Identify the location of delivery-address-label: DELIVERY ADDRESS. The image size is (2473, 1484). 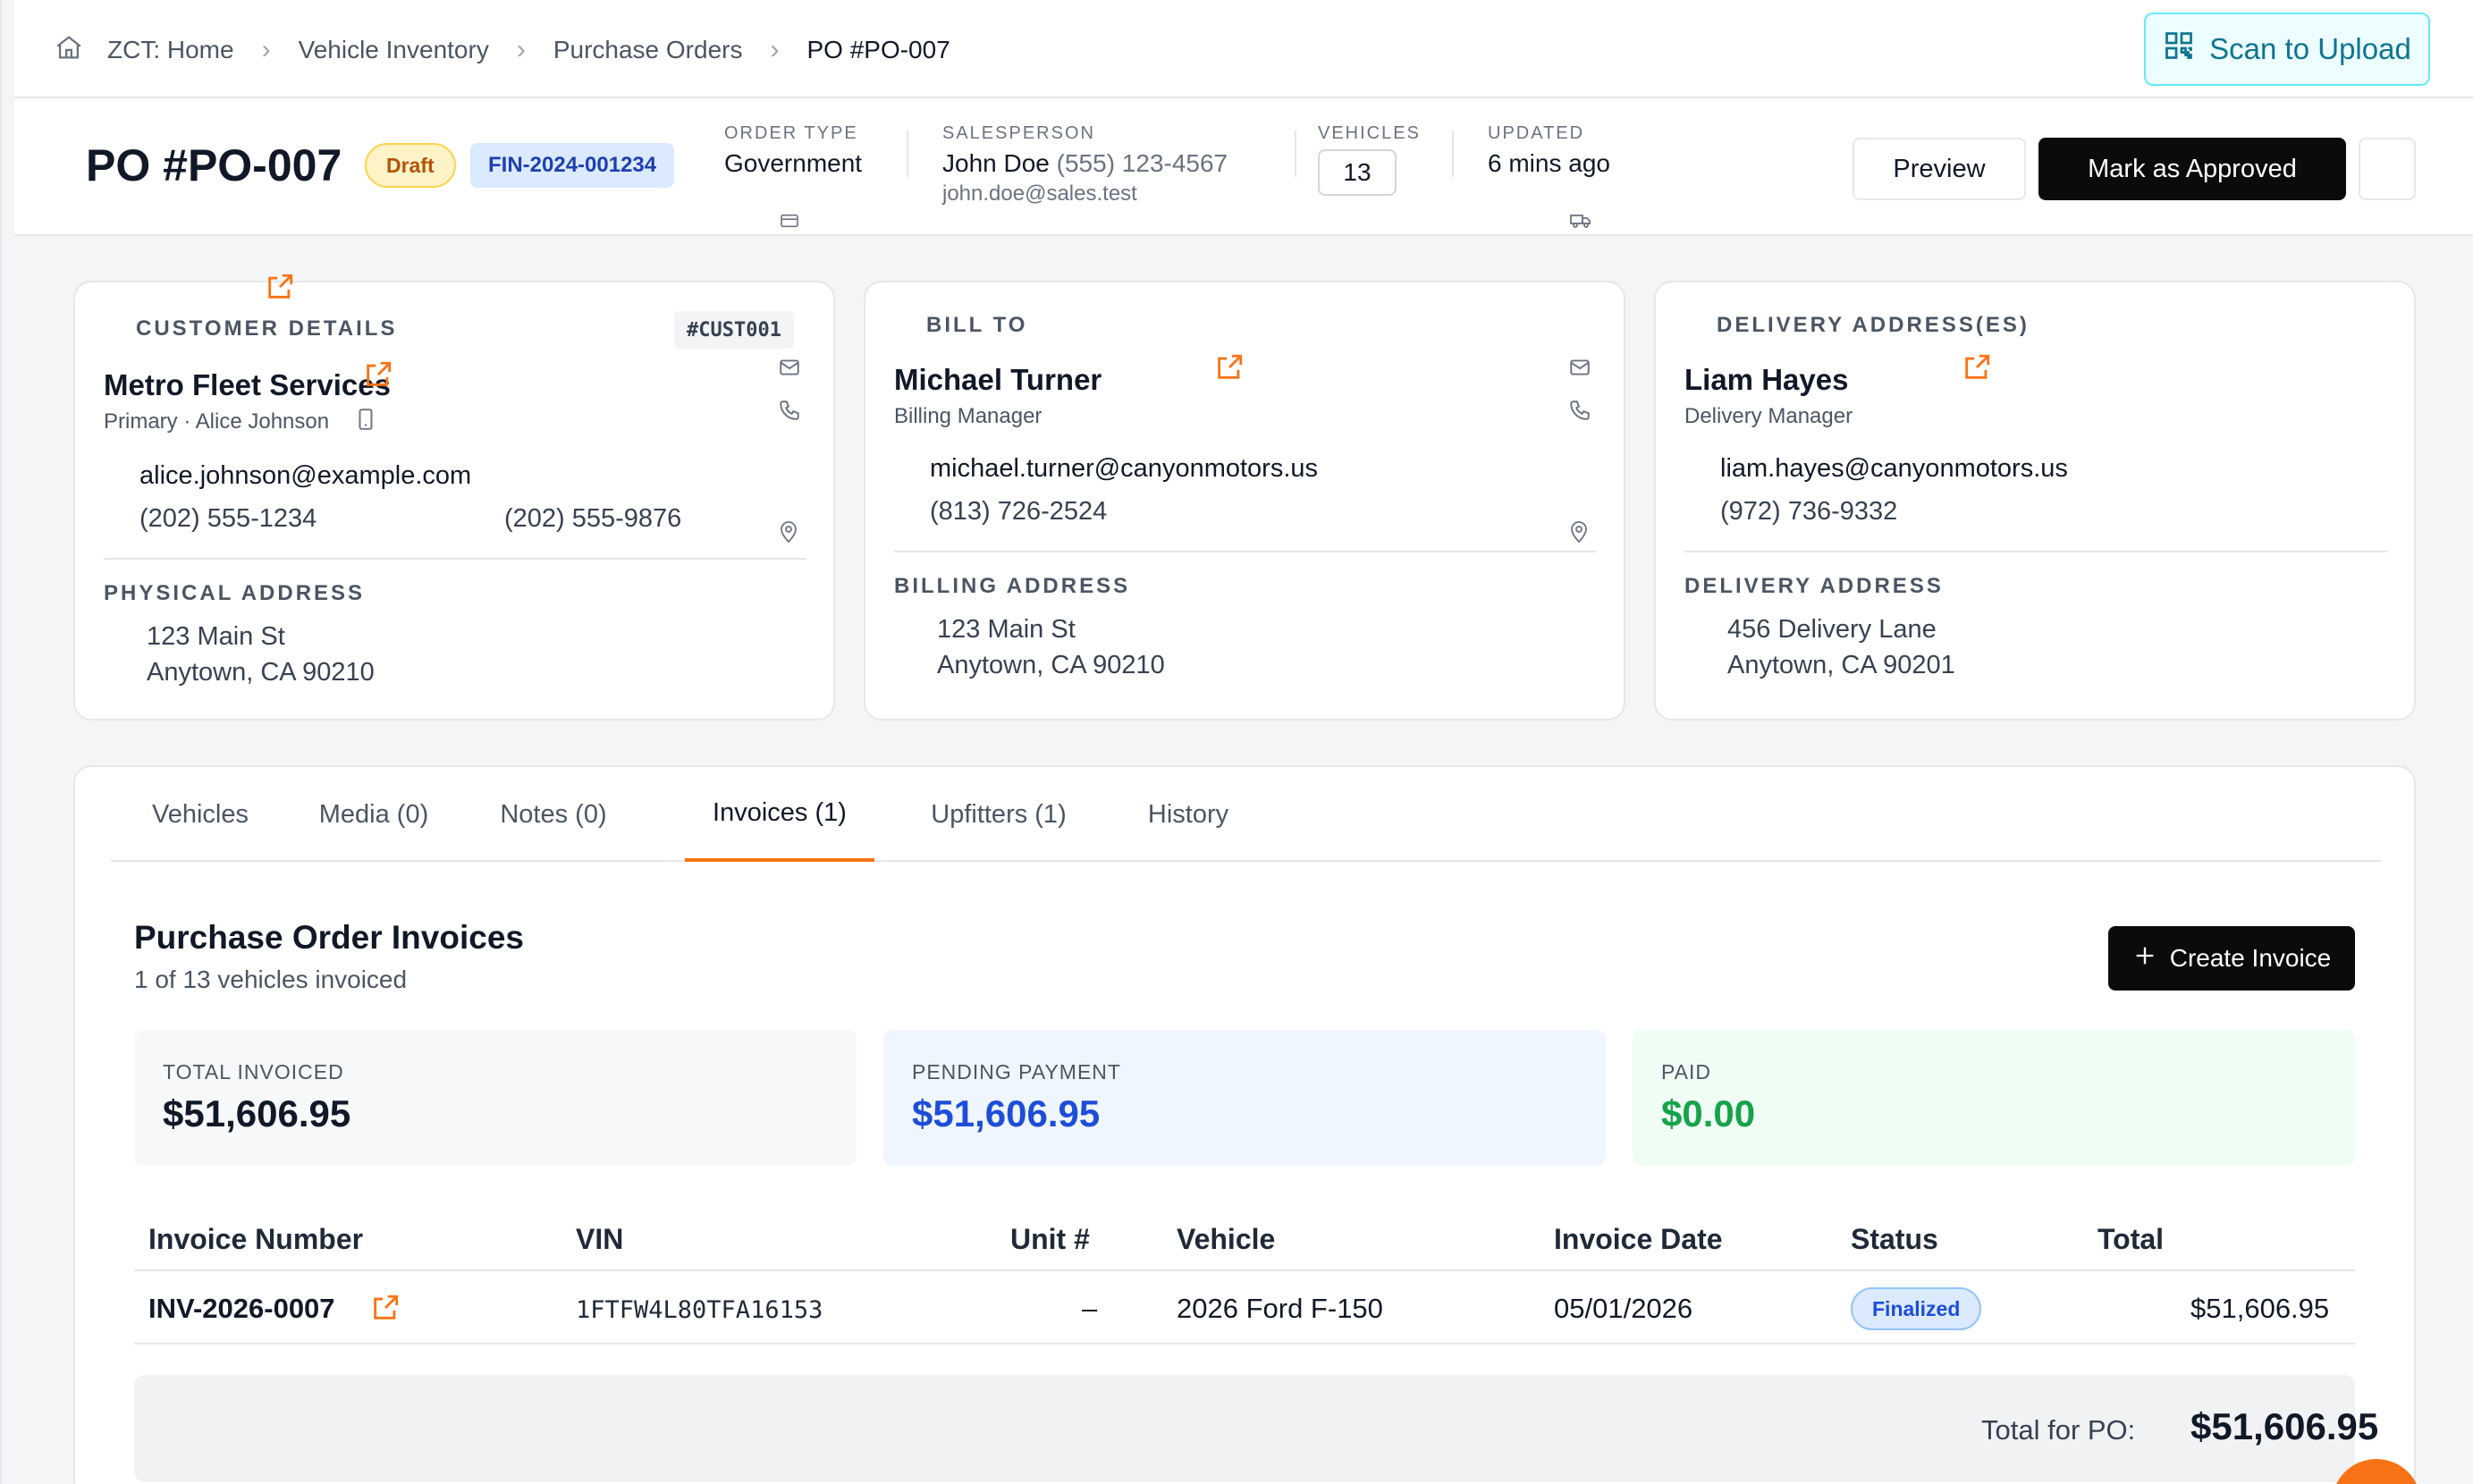
(1814, 586).